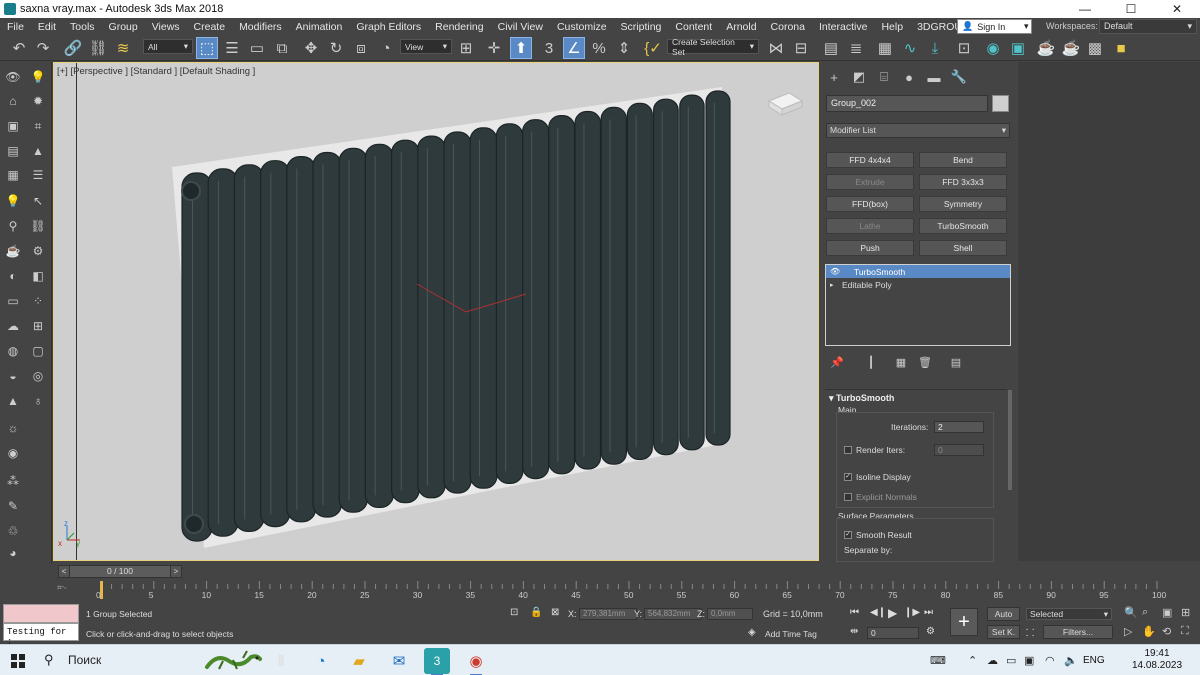 The image size is (1200, 675). Describe the element at coordinates (693, 27) in the screenshot. I see `menu-content: Content` at that location.